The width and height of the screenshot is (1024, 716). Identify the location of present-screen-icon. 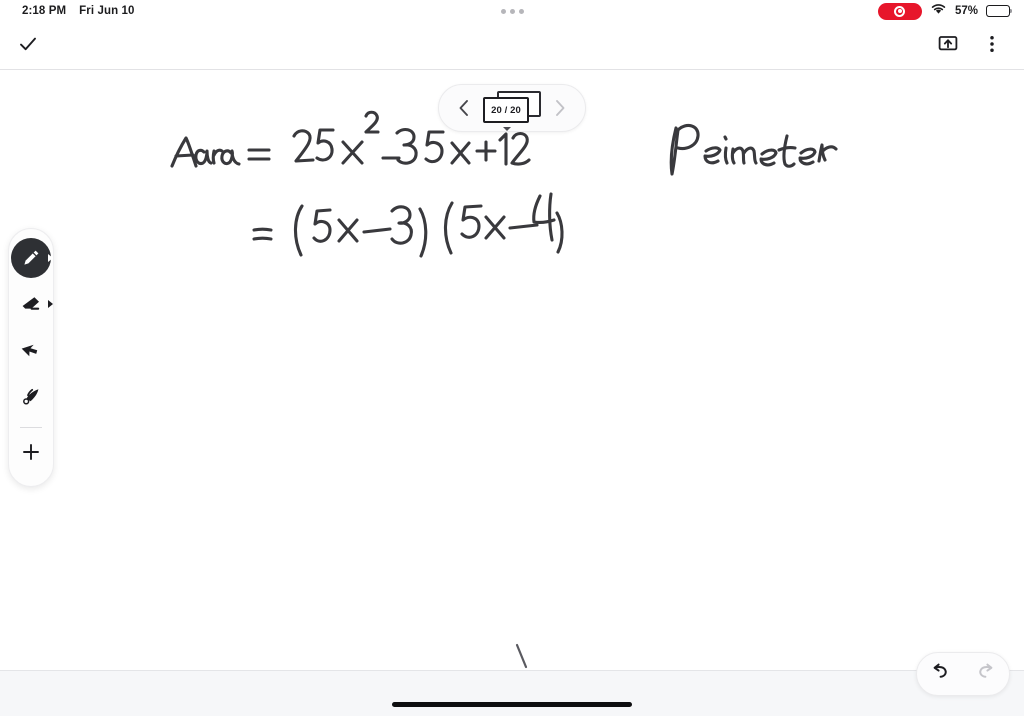
(948, 45).